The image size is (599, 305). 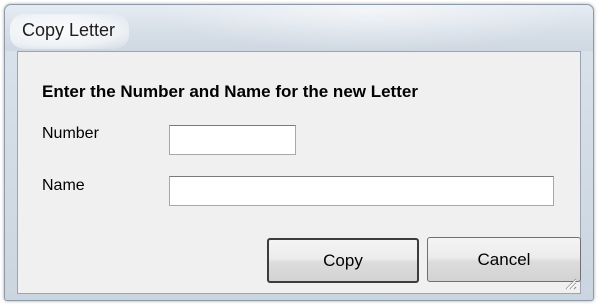 What do you see at coordinates (70, 31) in the screenshot?
I see `window-title: Copy Letter` at bounding box center [70, 31].